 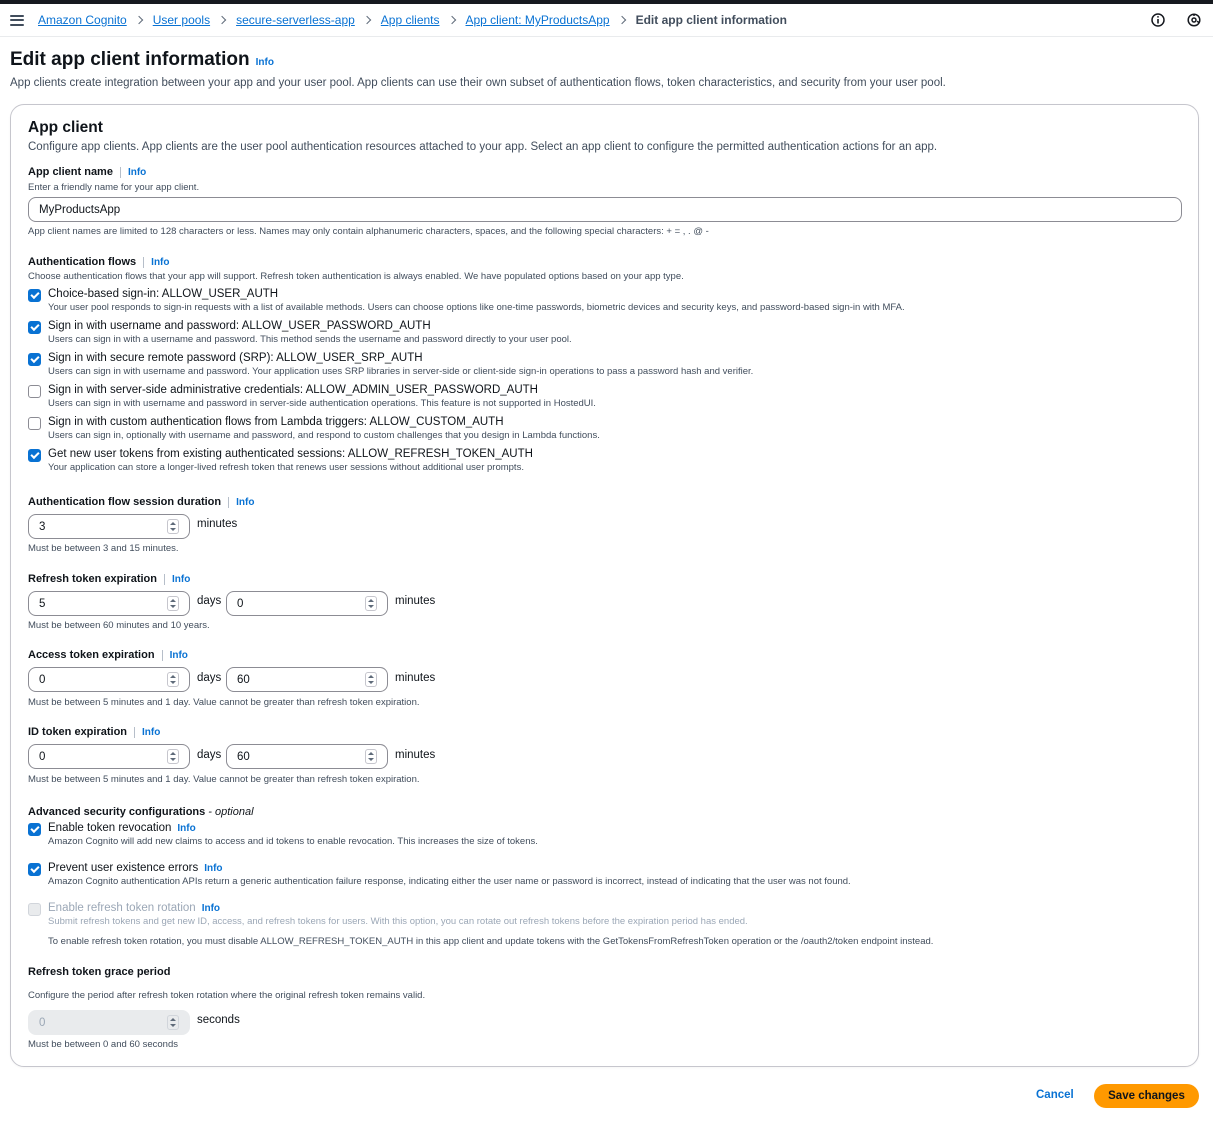 What do you see at coordinates (415, 678) in the screenshot?
I see `access-minutes-unit: minutes` at bounding box center [415, 678].